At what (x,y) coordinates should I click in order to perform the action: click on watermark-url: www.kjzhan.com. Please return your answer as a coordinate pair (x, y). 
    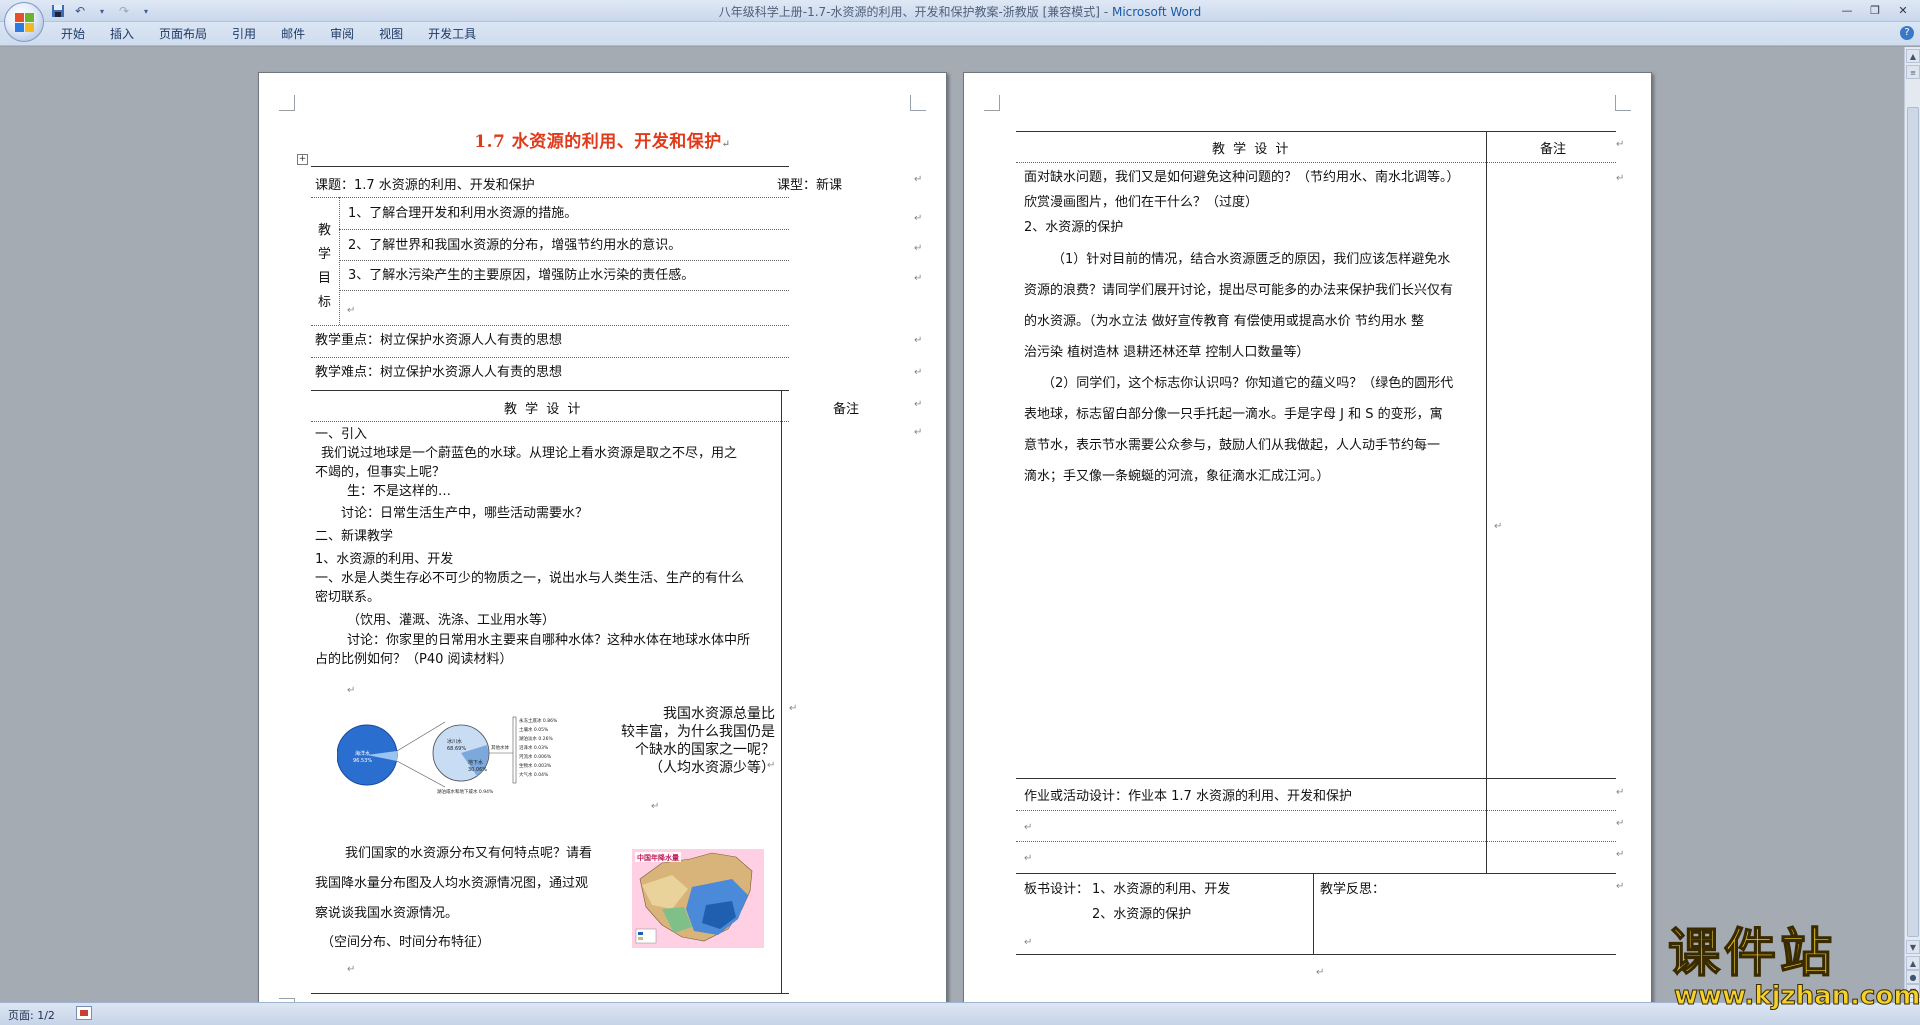
    Looking at the image, I should click on (1797, 996).